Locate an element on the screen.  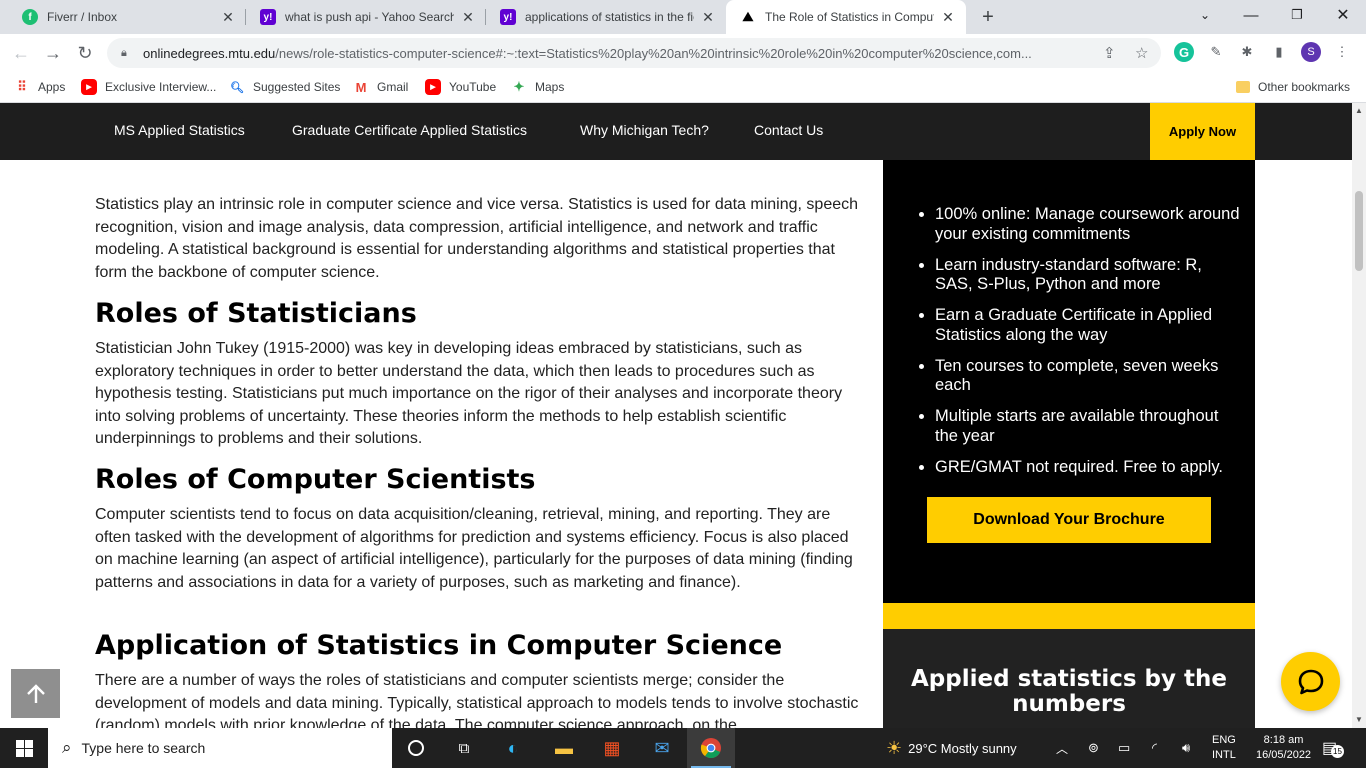
grammarly-icon: G is located at coordinates (1184, 52).